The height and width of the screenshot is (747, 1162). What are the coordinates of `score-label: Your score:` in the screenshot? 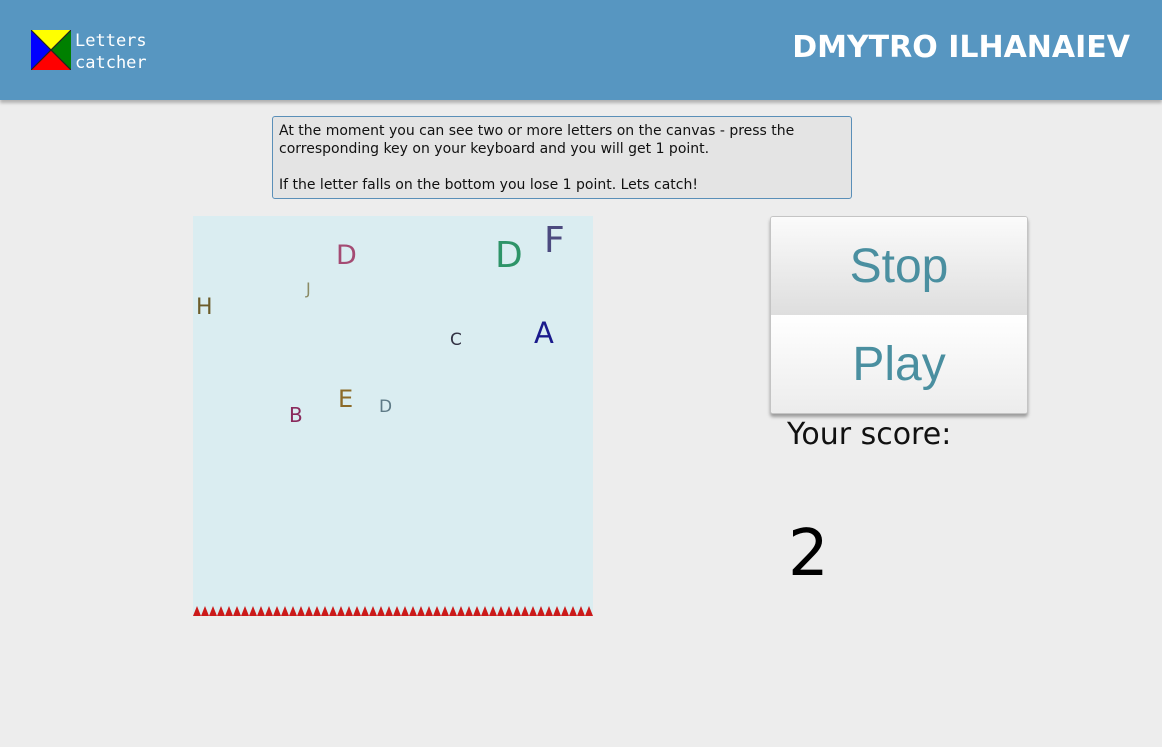 It's located at (869, 434).